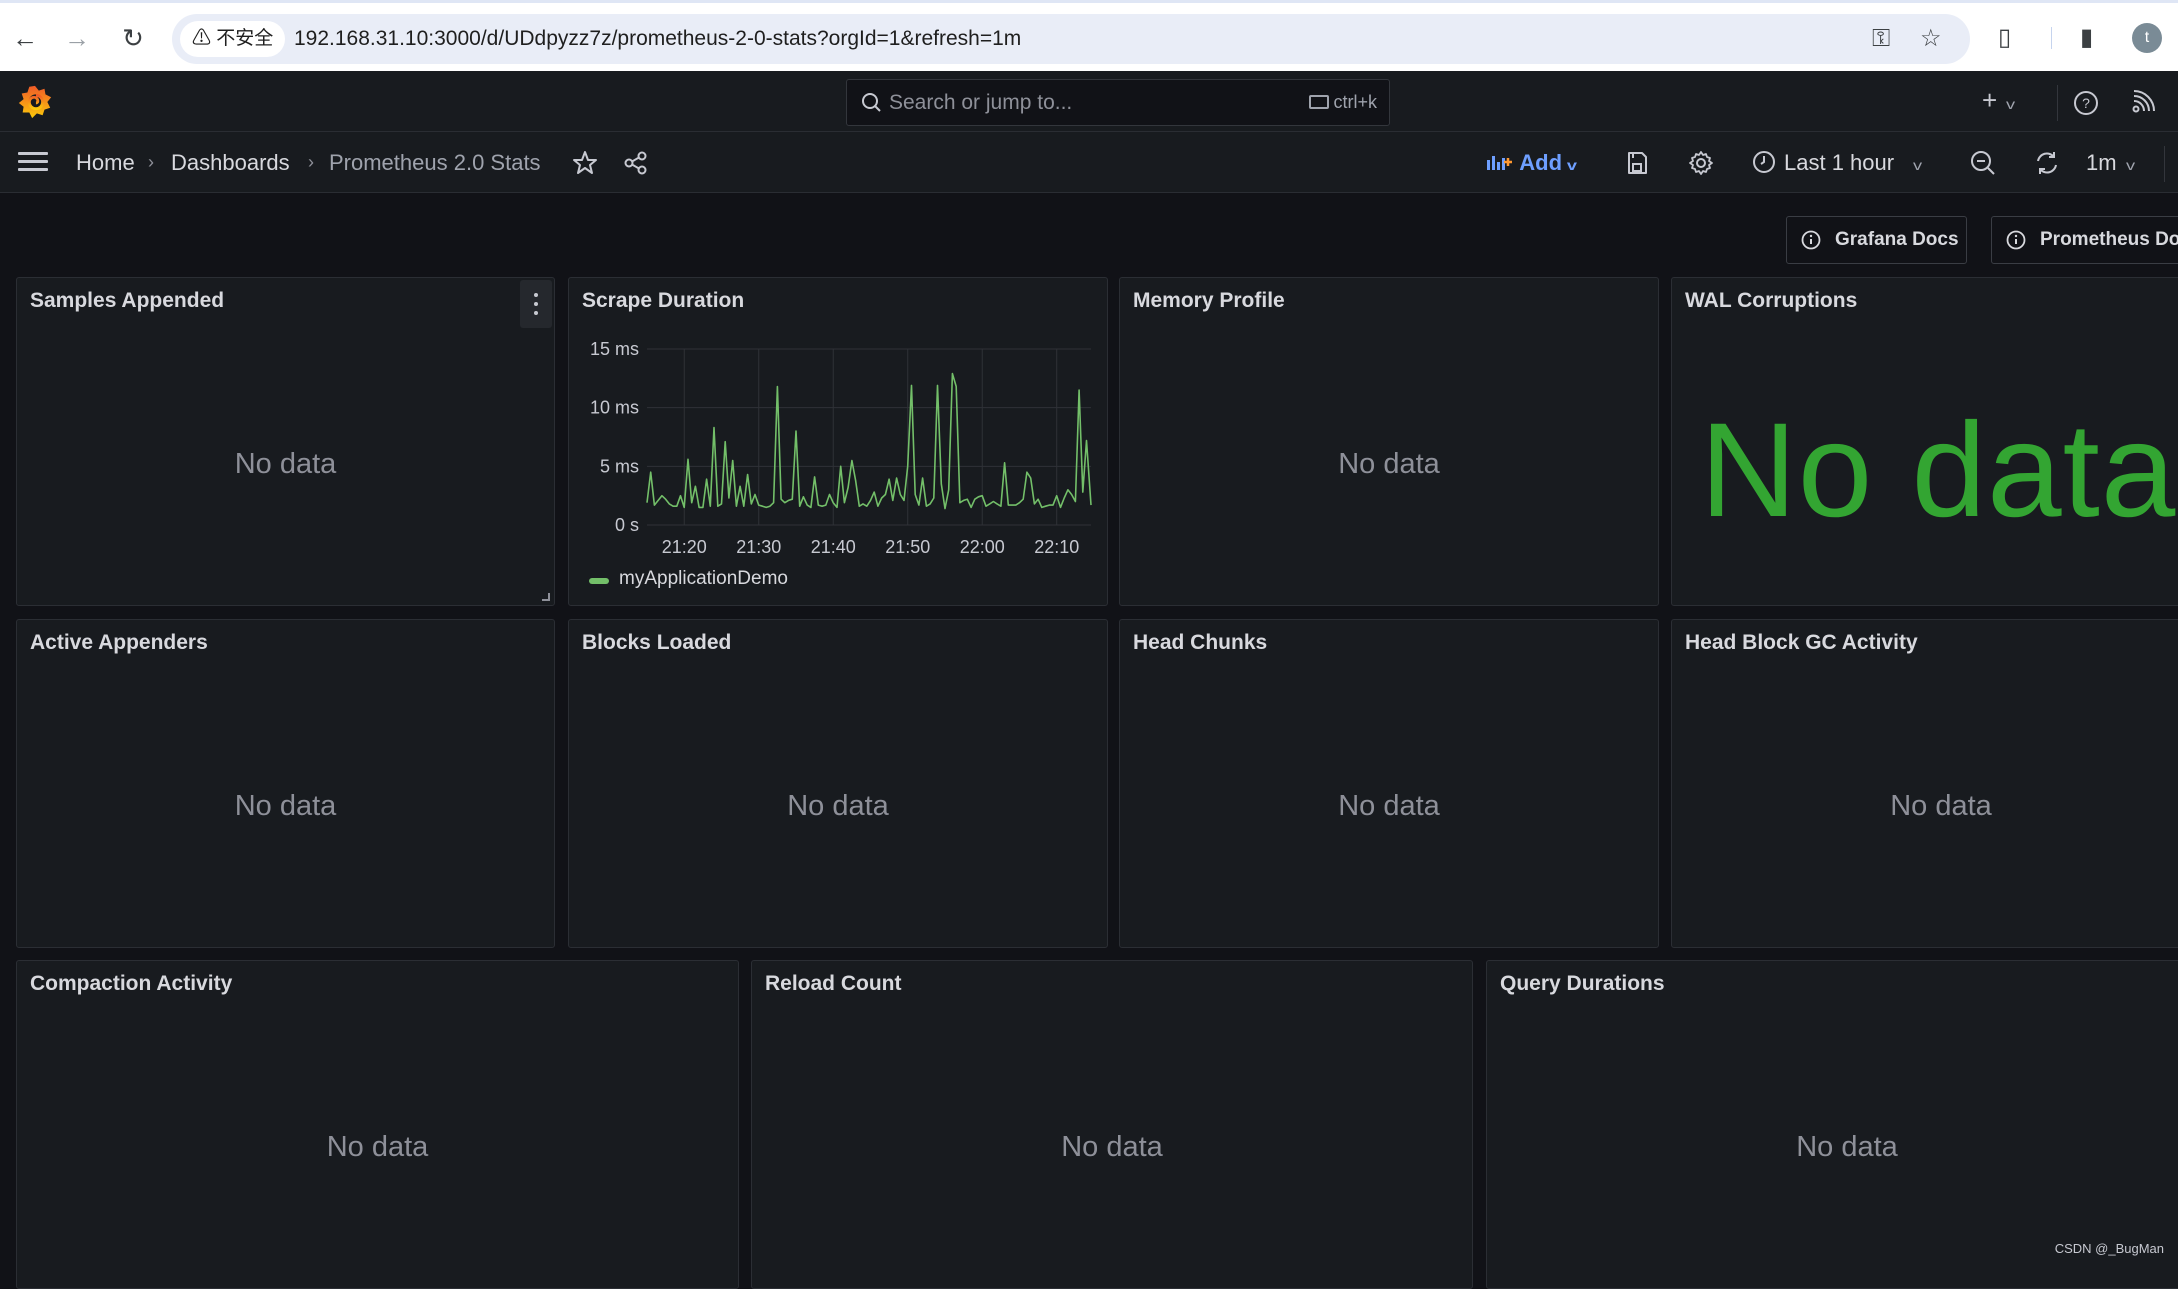 The width and height of the screenshot is (2178, 1289). What do you see at coordinates (2086, 38) in the screenshot?
I see `side-panel-icon: ▮` at bounding box center [2086, 38].